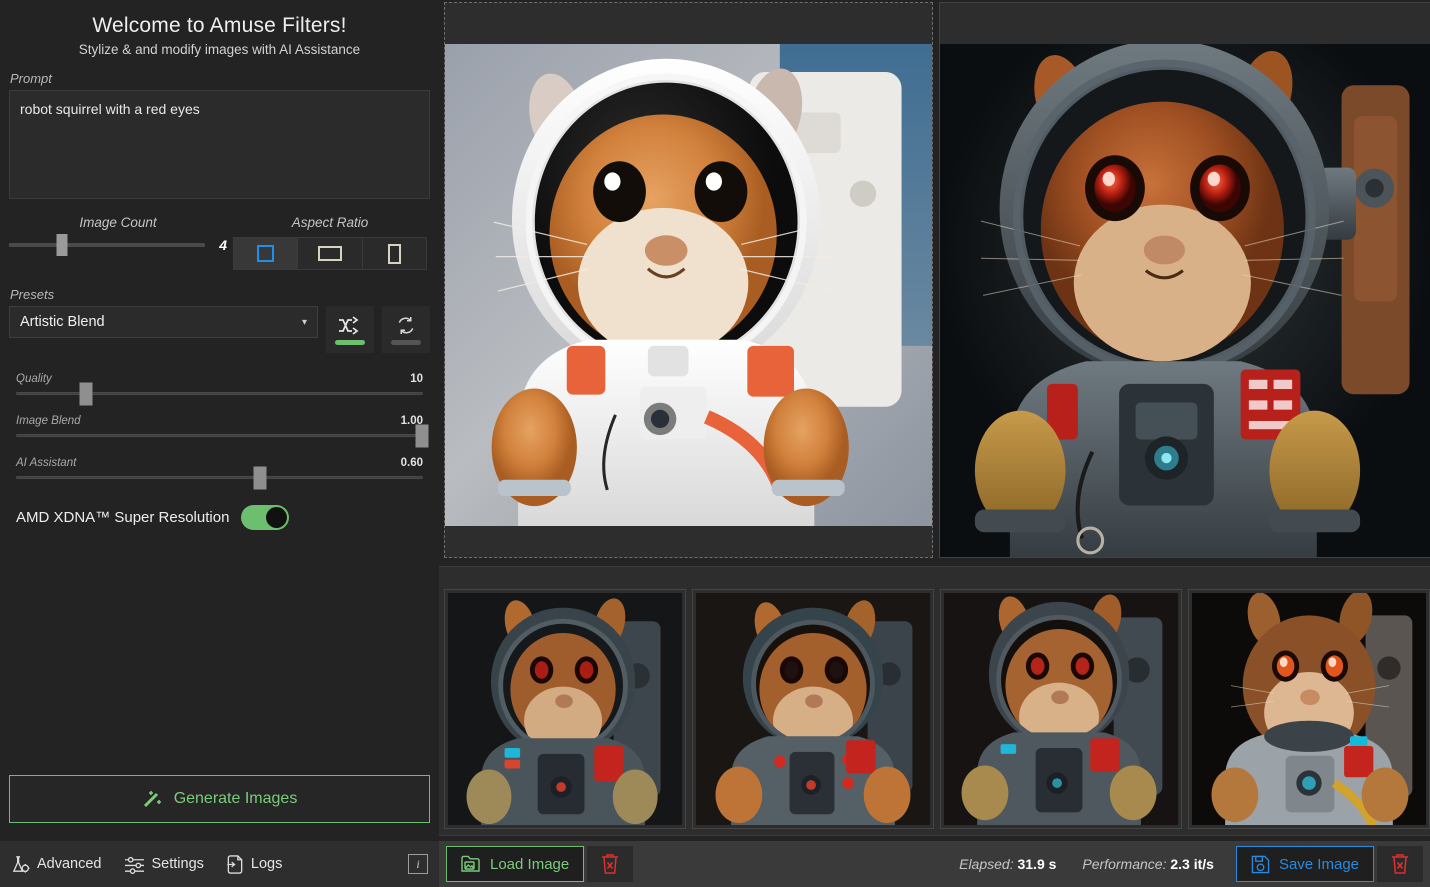  Describe the element at coordinates (1037, 864) in the screenshot. I see `elapsed-value: 31.9 s` at that location.